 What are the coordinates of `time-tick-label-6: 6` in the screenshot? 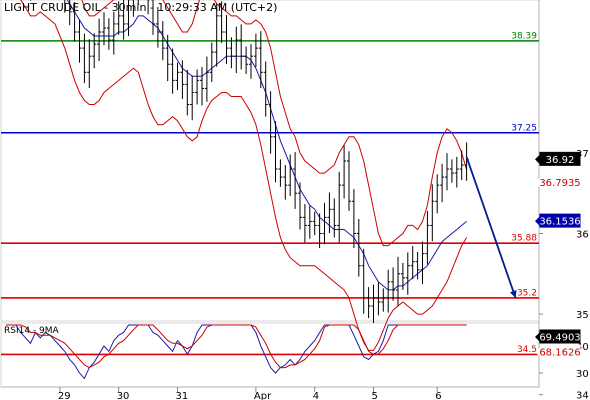 It's located at (438, 395).